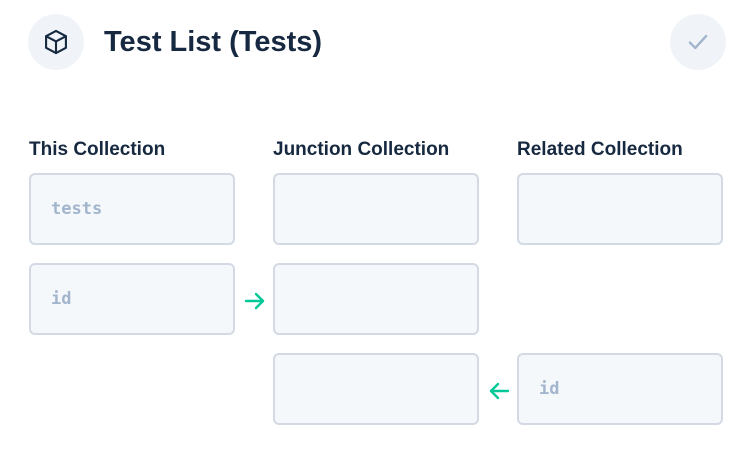 The image size is (738, 452). I want to click on check-icon, so click(698, 42).